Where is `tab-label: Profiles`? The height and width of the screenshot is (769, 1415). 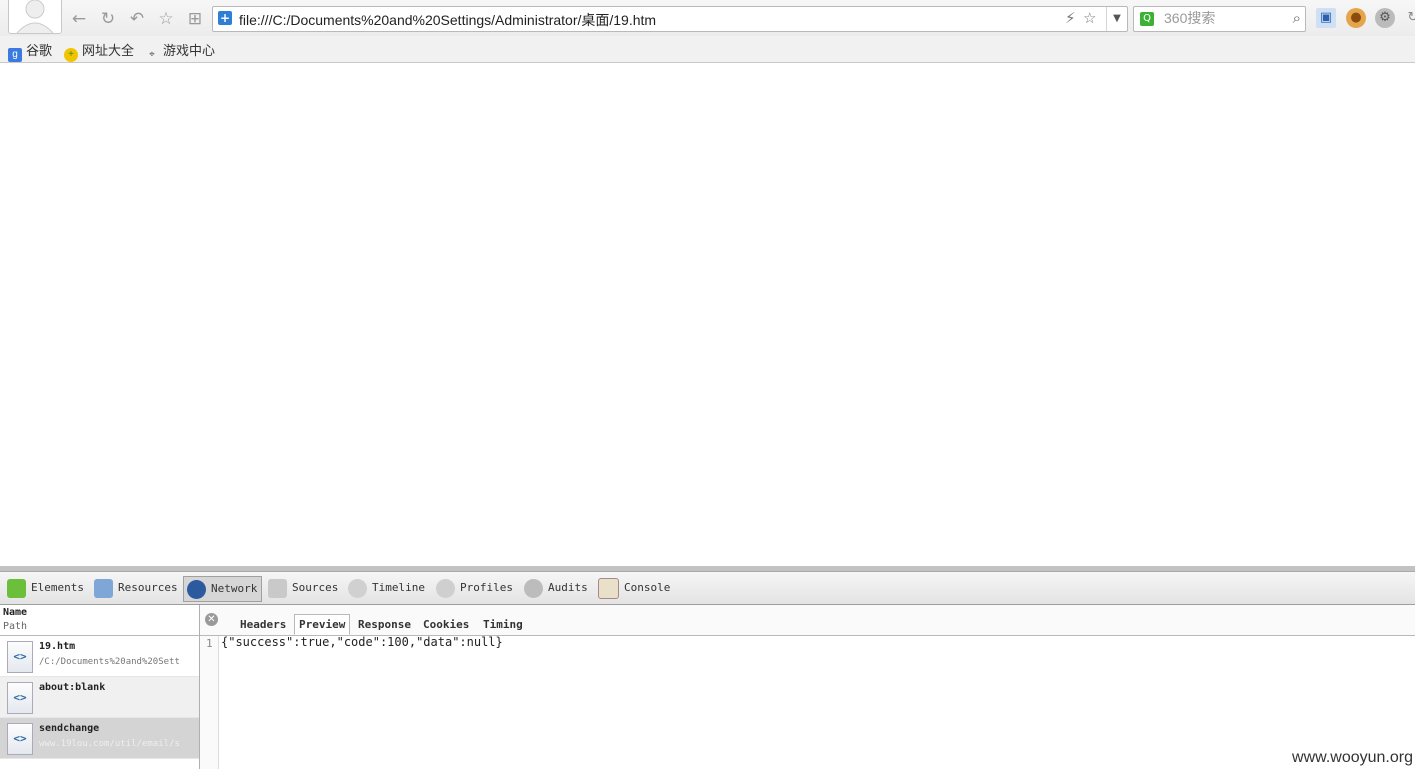 tab-label: Profiles is located at coordinates (486, 587).